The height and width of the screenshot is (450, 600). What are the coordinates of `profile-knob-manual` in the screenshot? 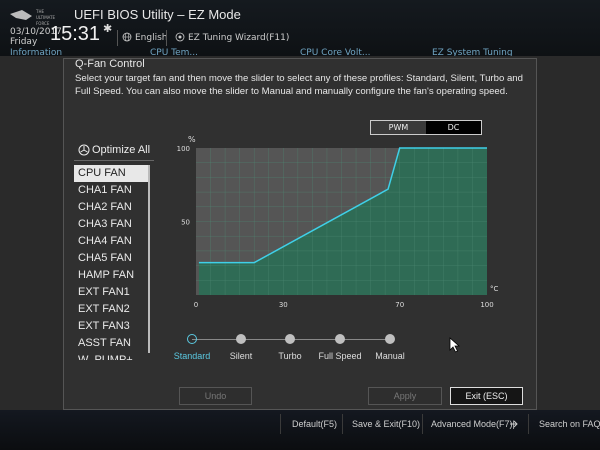 It's located at (390, 339).